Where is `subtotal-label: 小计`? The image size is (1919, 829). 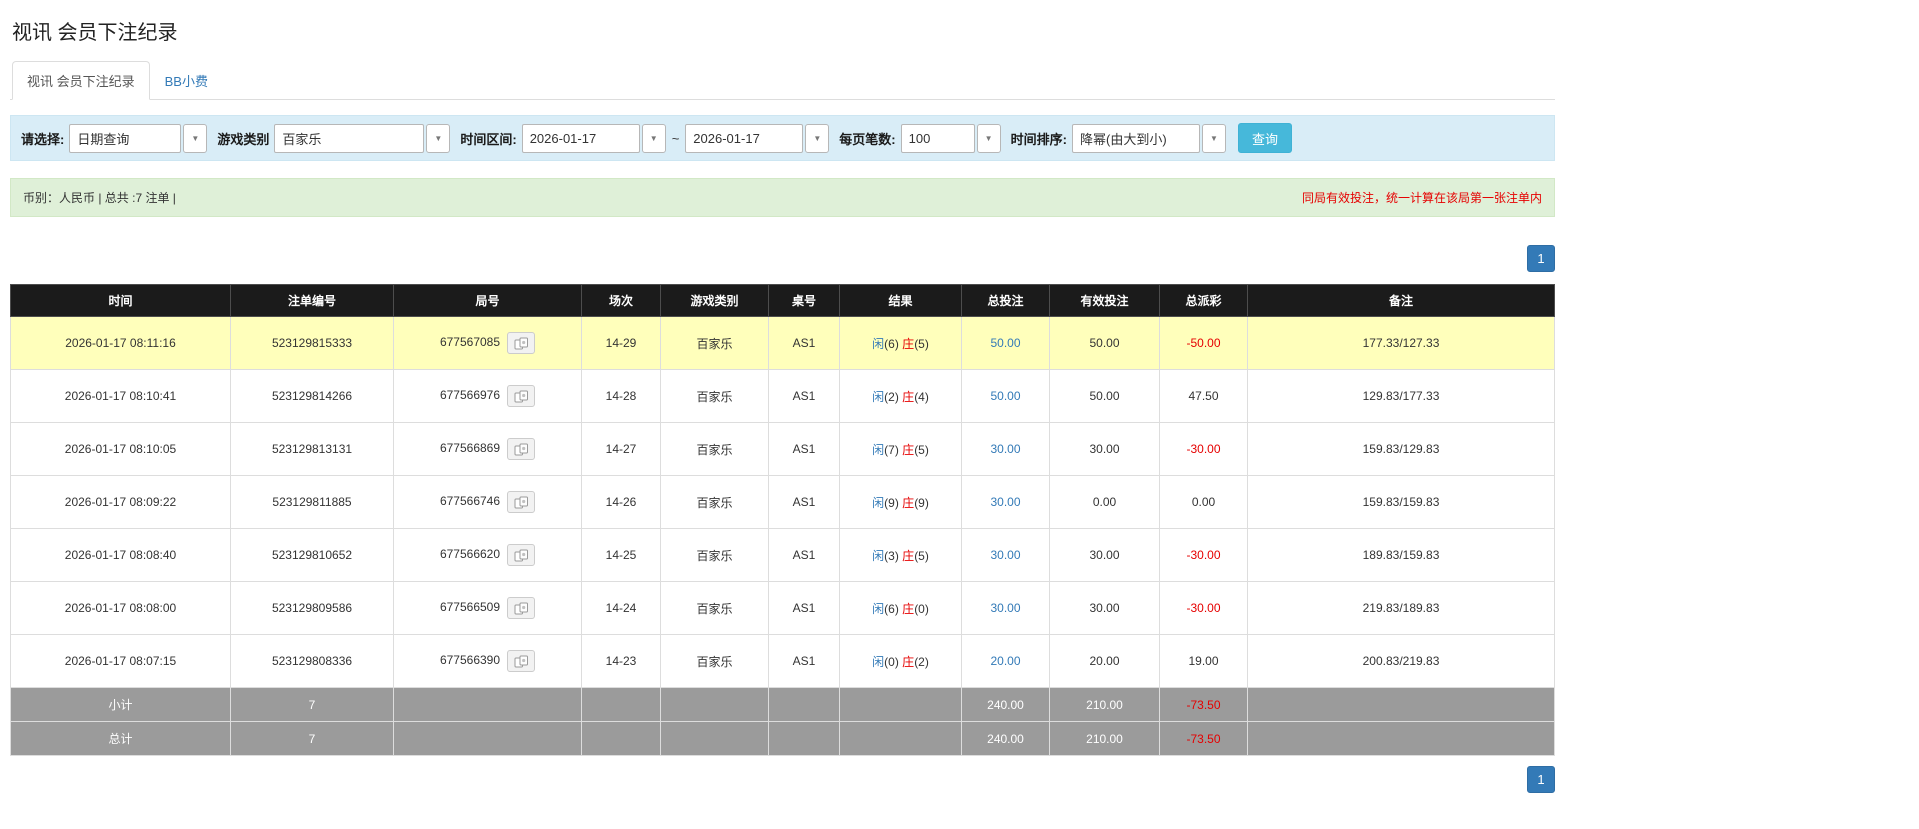
subtotal-label: 小计 is located at coordinates (120, 704).